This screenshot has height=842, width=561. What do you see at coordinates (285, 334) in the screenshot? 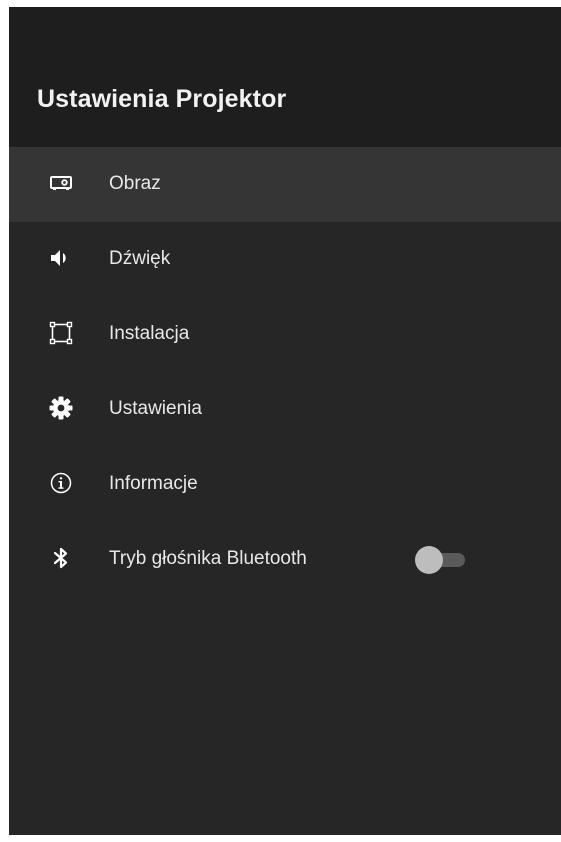
I see `menu-item-instalacja: Instalacja` at bounding box center [285, 334].